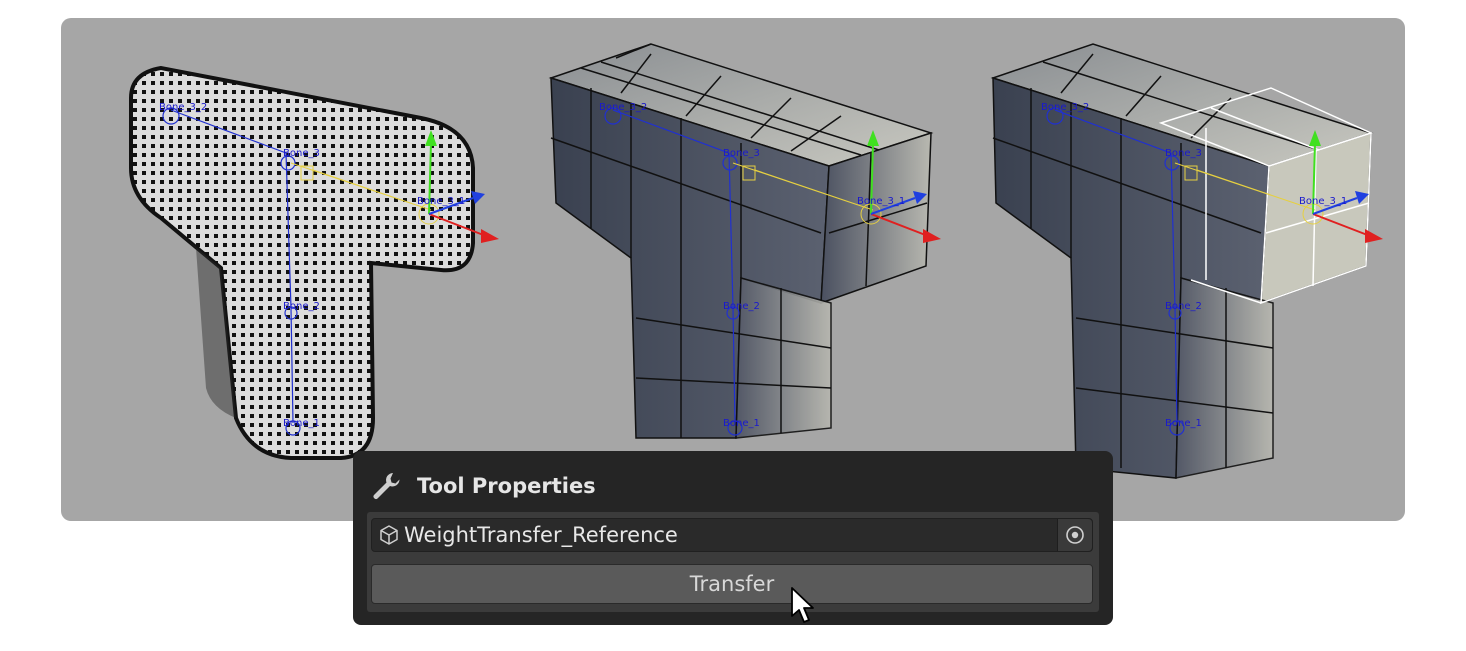 The width and height of the screenshot is (1466, 651). I want to click on wrench-icon, so click(386, 486).